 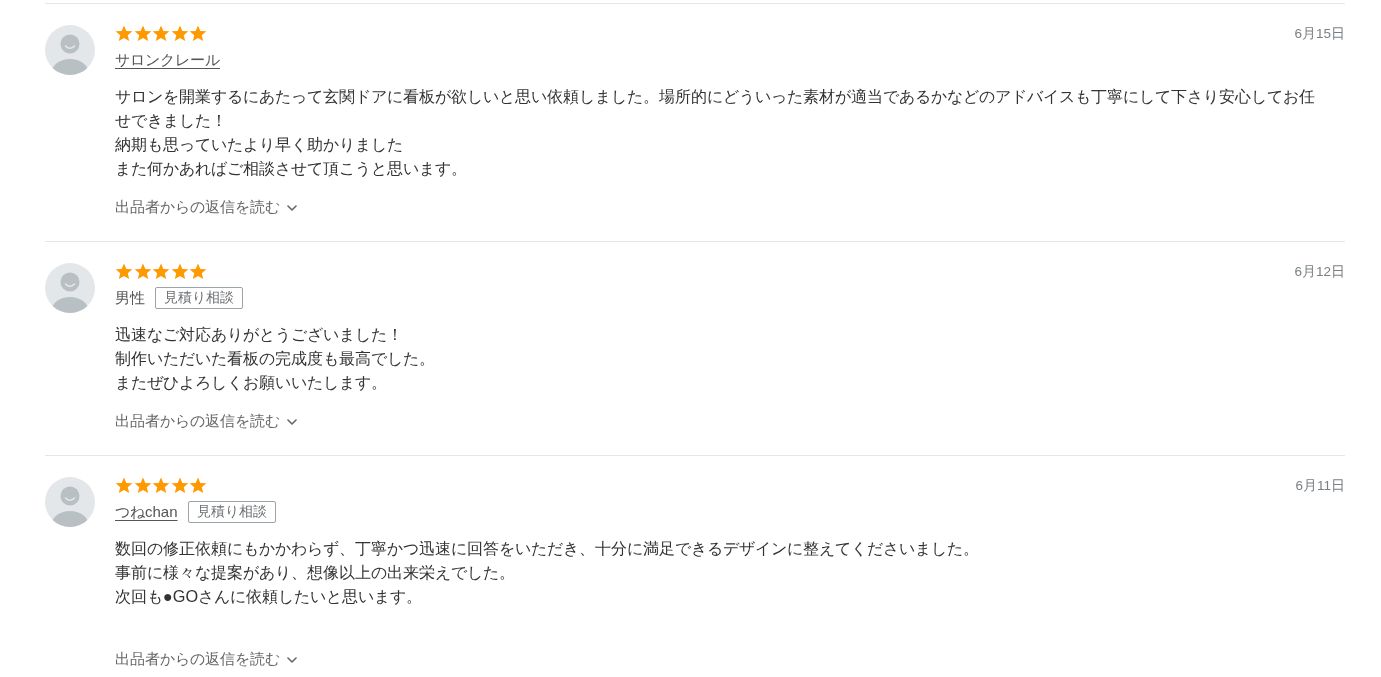 I want to click on review-text: 次回も●GOさんに依頼したいと思います。, so click(x=269, y=596).